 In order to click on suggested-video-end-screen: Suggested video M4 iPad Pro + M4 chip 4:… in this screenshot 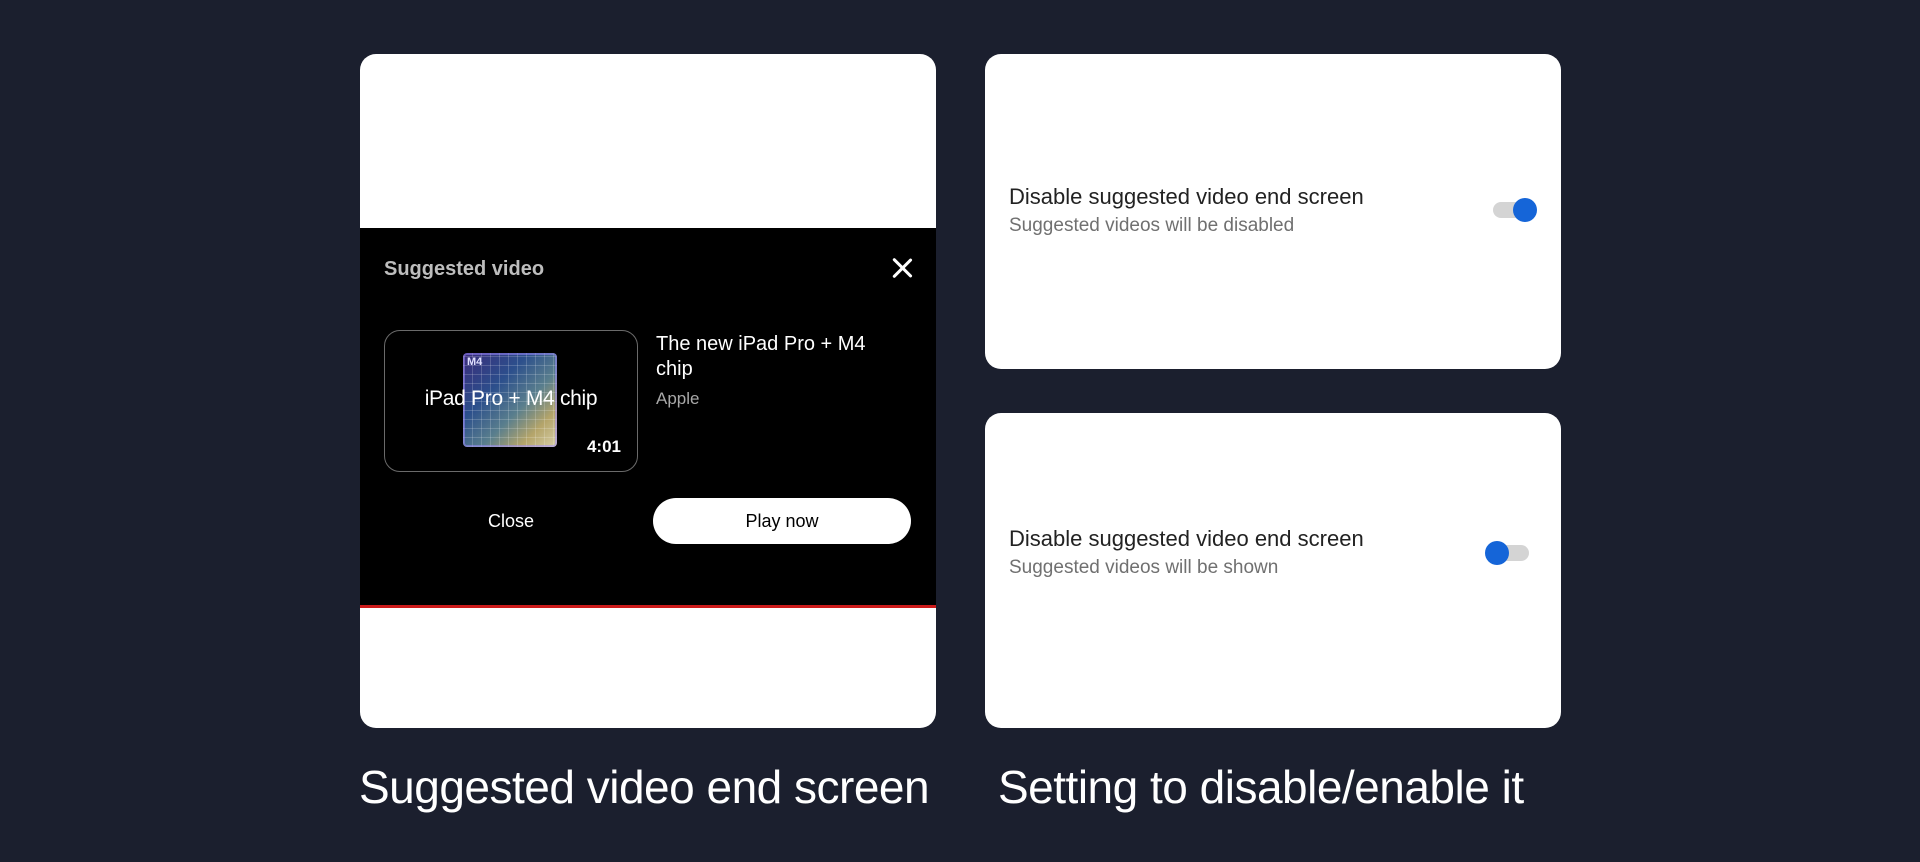, I will do `click(648, 418)`.